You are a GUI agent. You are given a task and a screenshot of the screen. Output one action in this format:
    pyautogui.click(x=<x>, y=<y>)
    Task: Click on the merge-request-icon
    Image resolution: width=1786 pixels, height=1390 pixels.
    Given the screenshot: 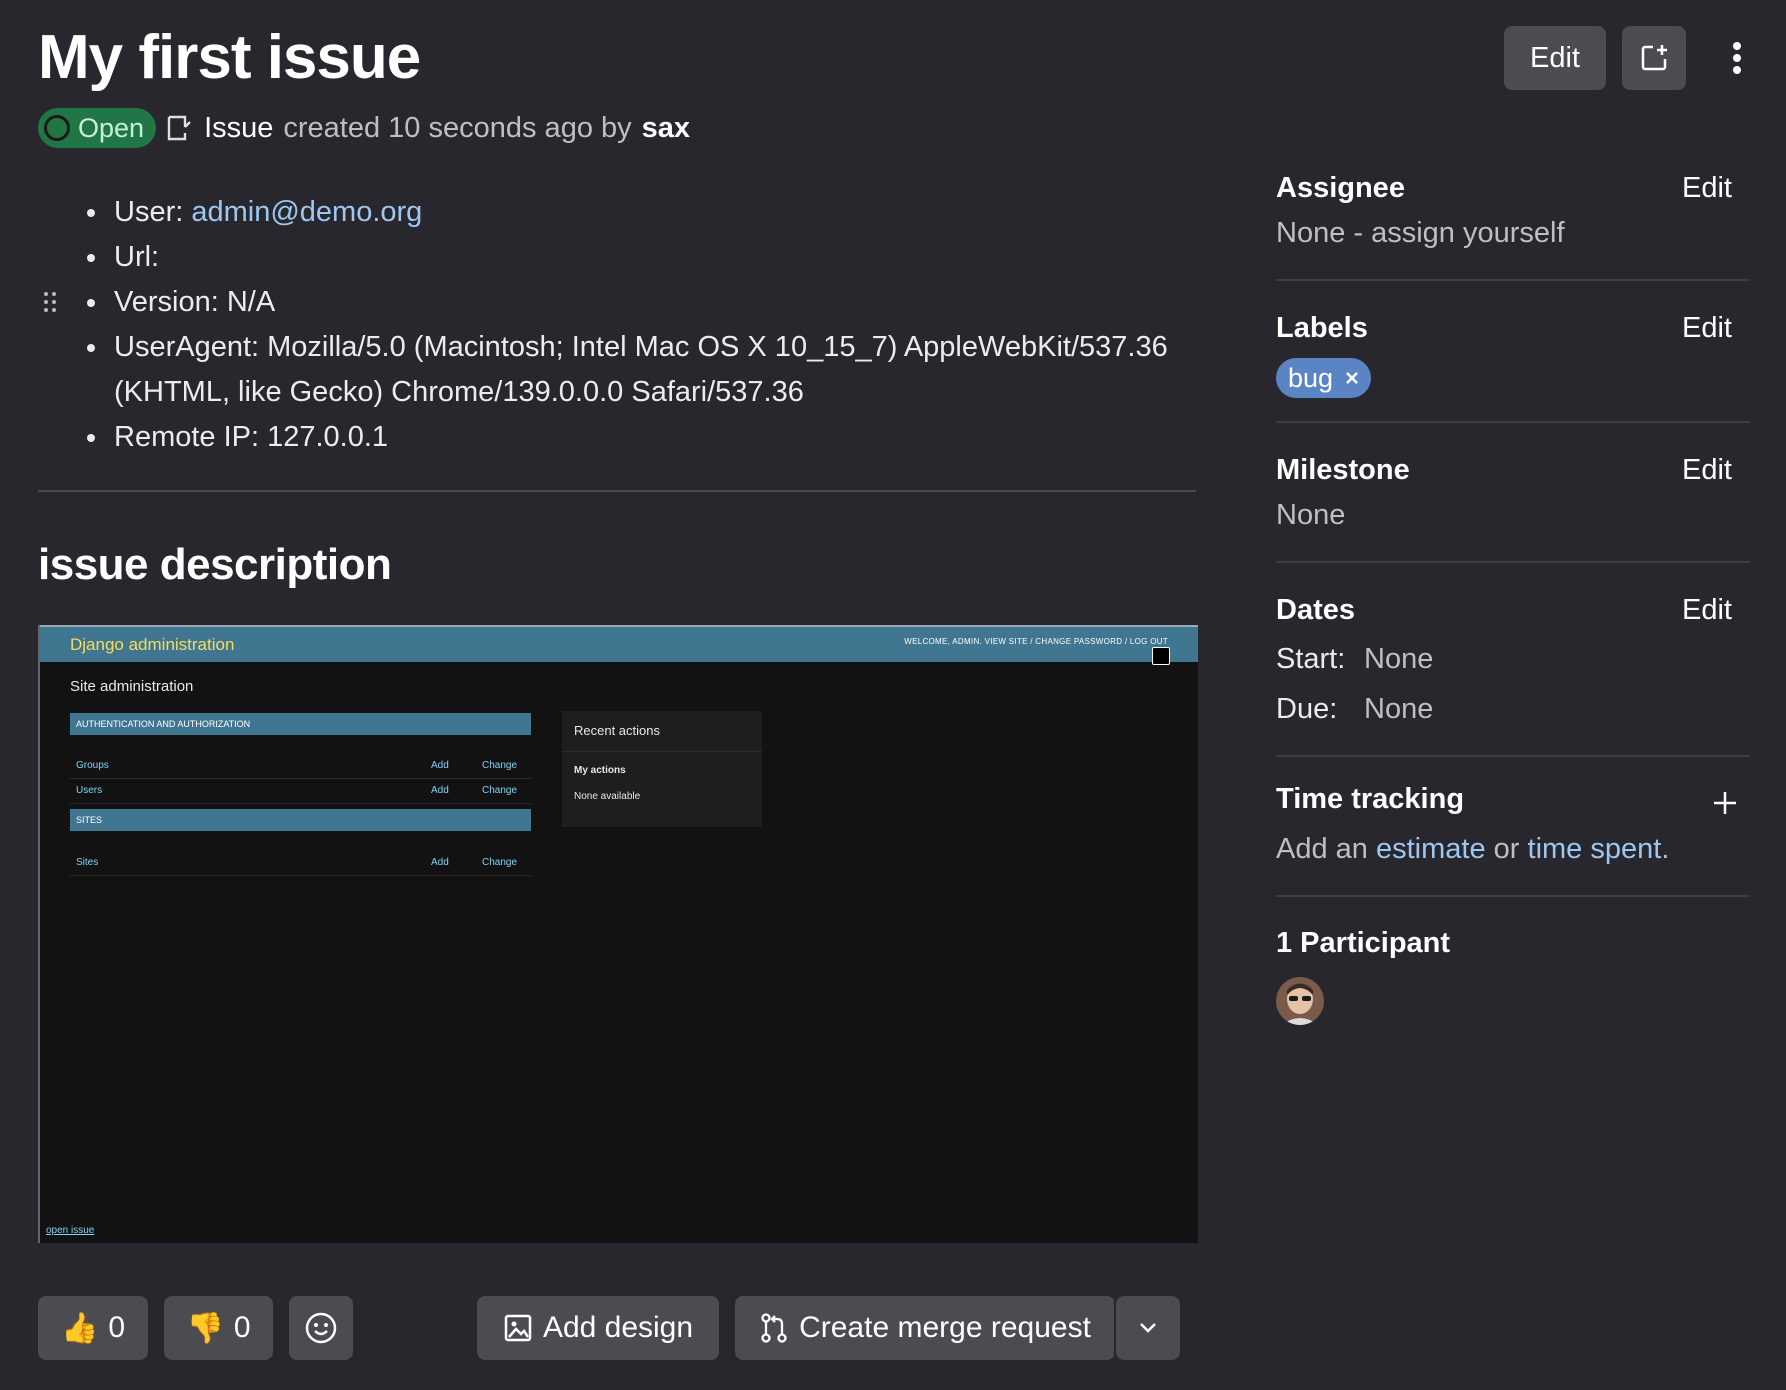 What is the action you would take?
    pyautogui.click(x=774, y=1328)
    